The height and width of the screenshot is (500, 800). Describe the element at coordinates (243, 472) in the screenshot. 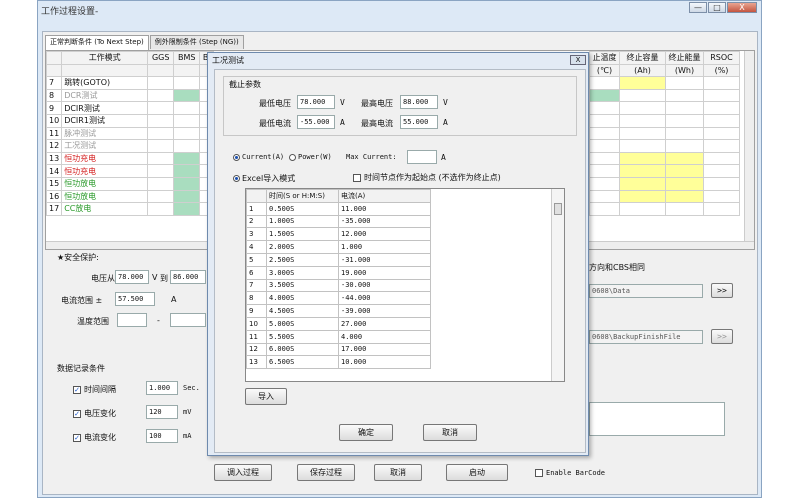

I see `load-process-button: 调入过程` at that location.